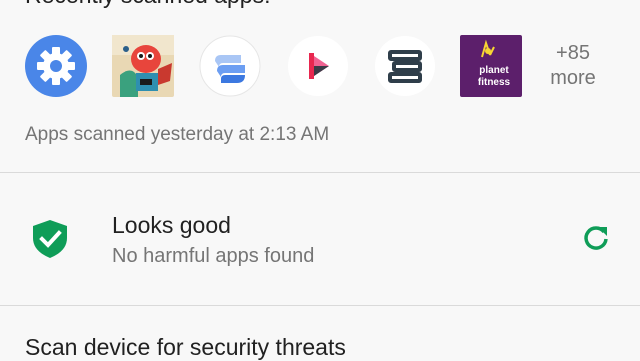 This screenshot has height=361, width=640. Describe the element at coordinates (213, 256) in the screenshot. I see `status-subtitle: No harmful apps found` at that location.